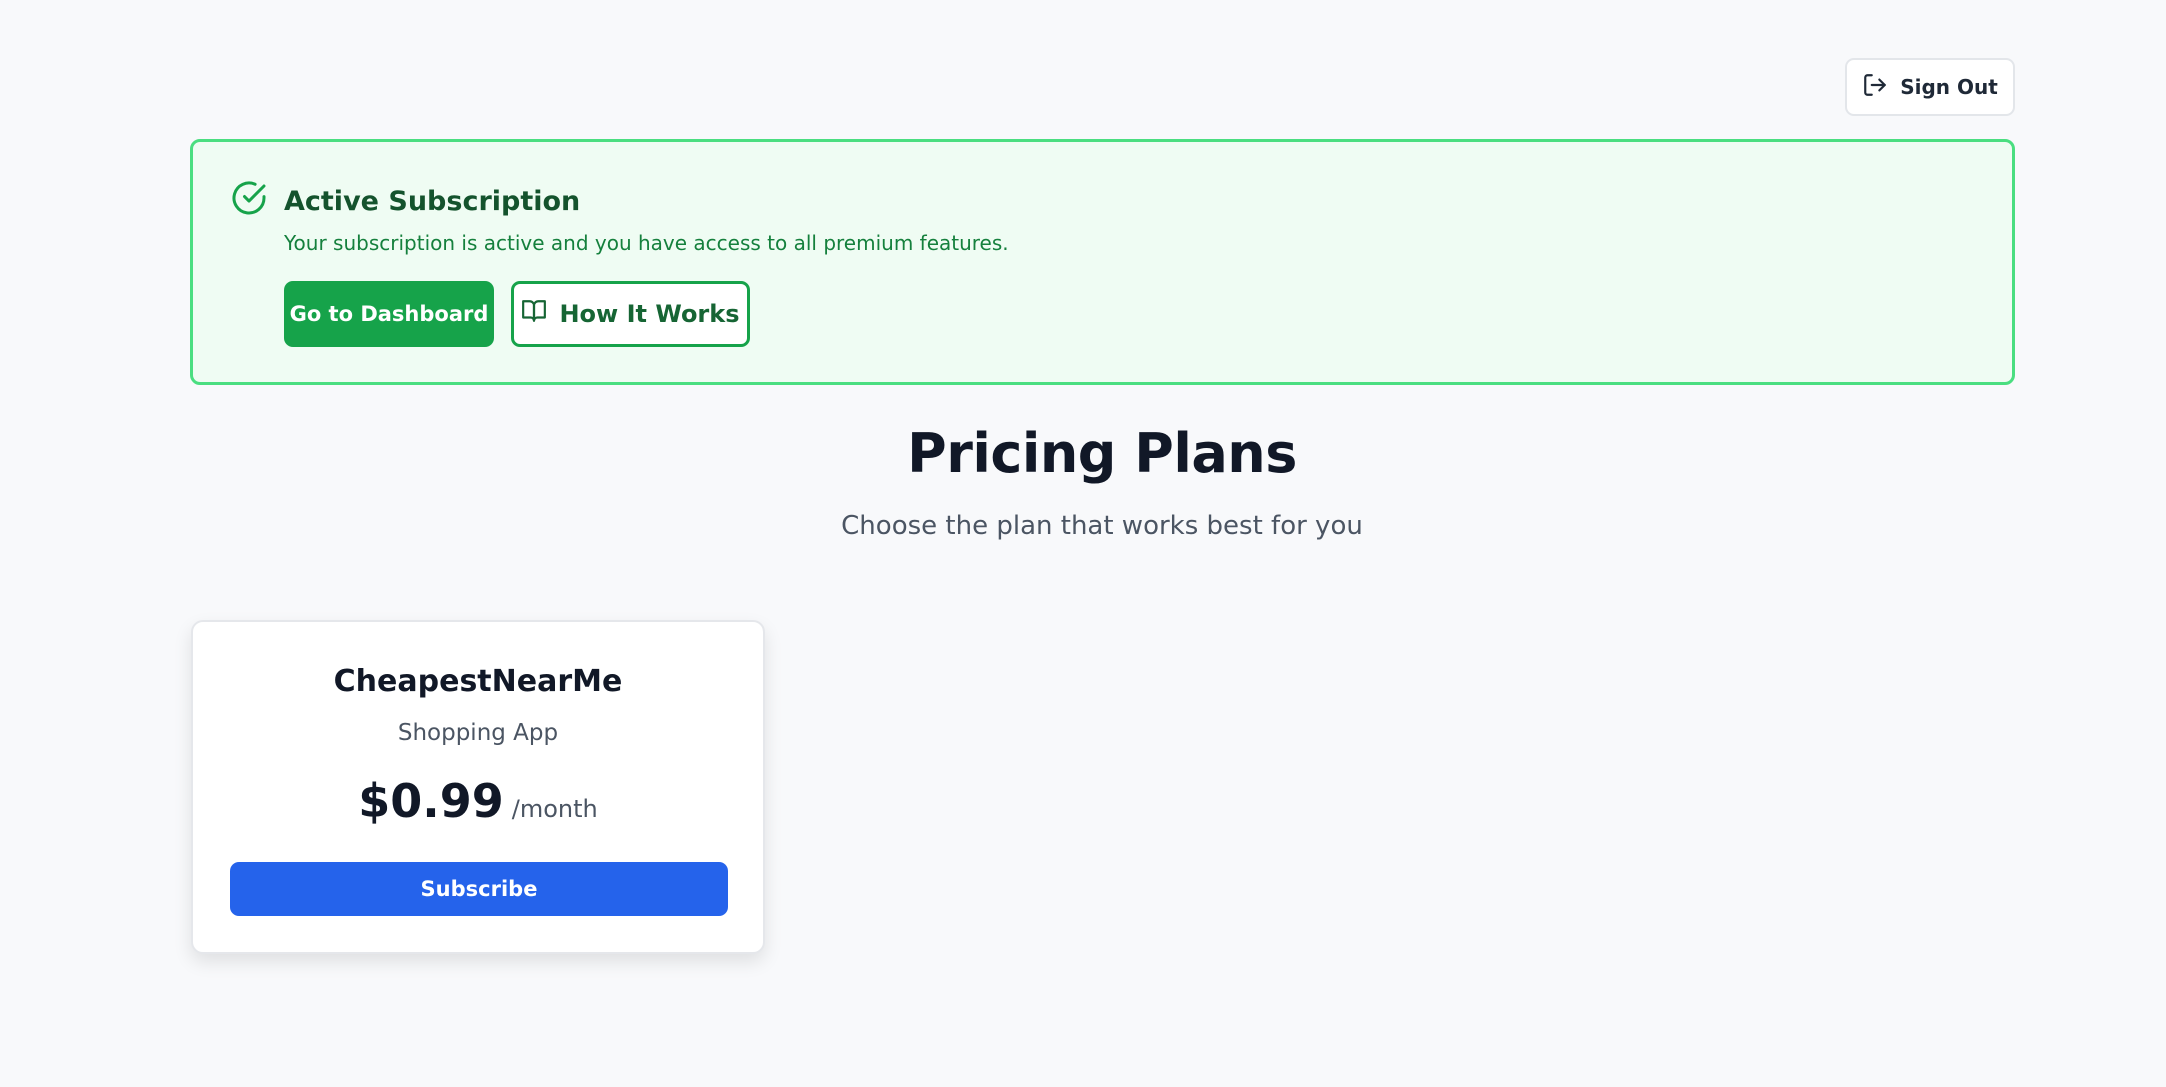 The image size is (2166, 1087). I want to click on subscribe-button: Subscribe, so click(479, 889).